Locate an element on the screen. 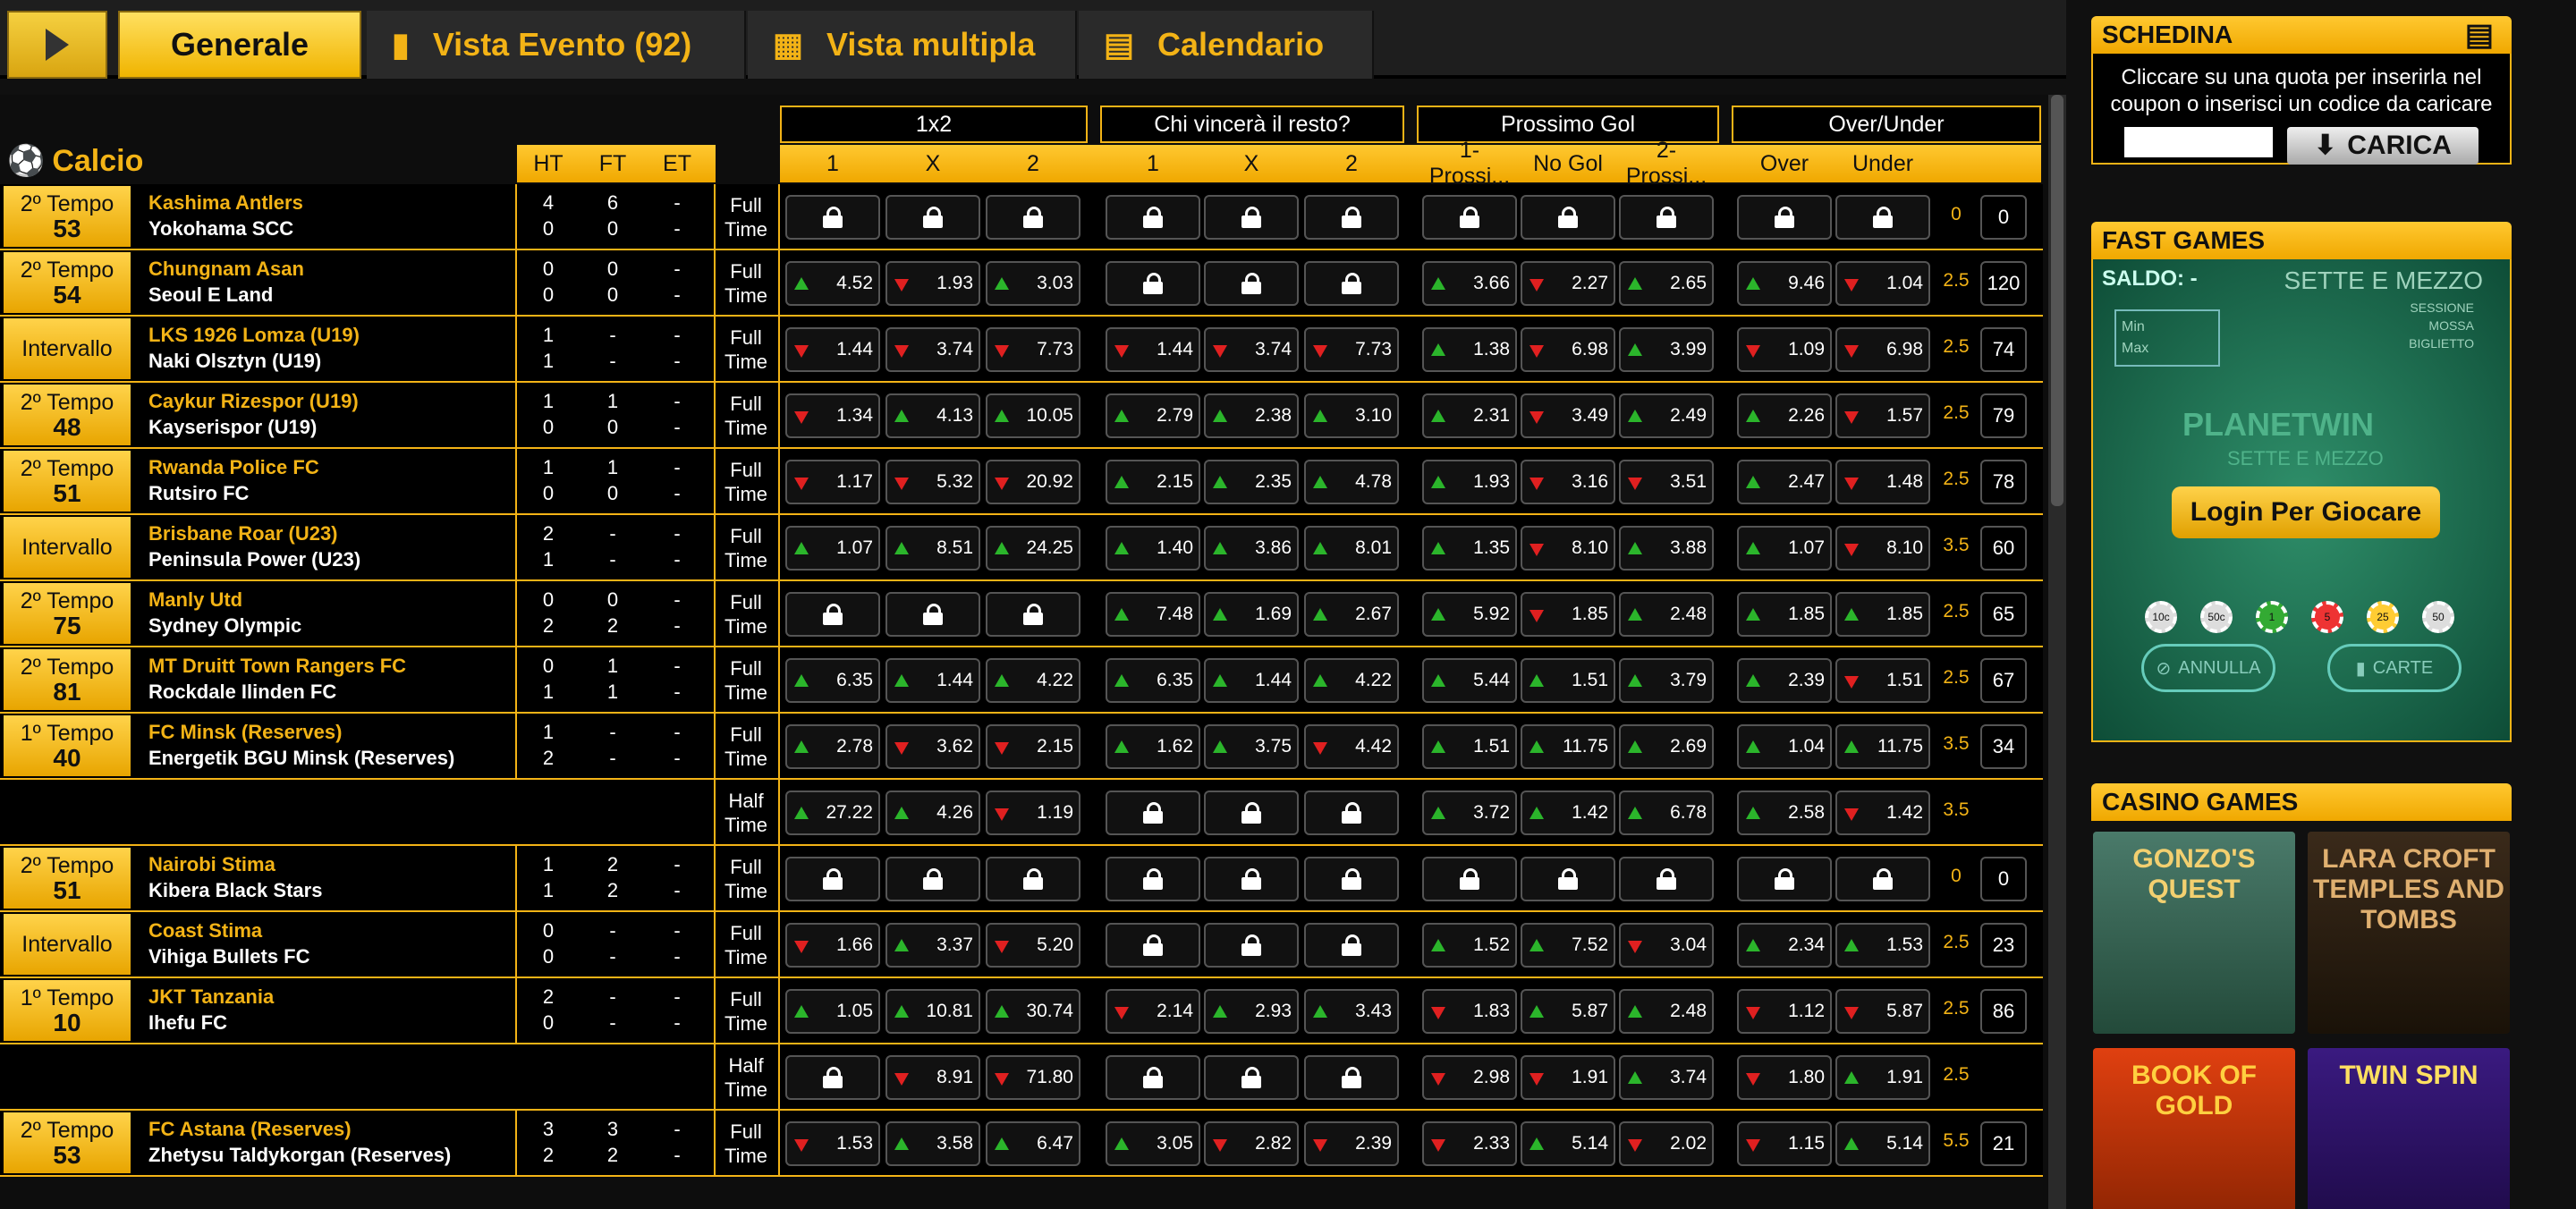 The height and width of the screenshot is (1209, 2576). odd-button: 4.78 is located at coordinates (1351, 482).